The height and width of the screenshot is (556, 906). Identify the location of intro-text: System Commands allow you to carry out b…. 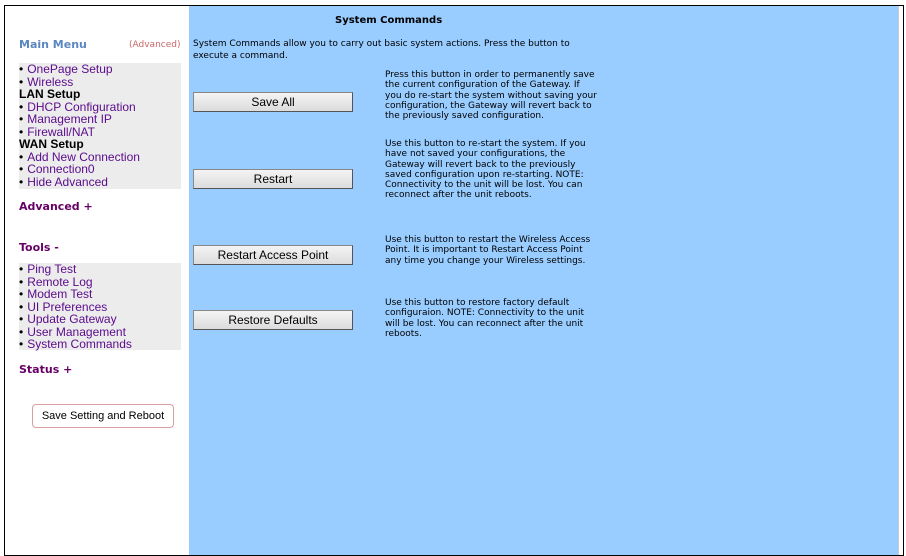
(381, 50).